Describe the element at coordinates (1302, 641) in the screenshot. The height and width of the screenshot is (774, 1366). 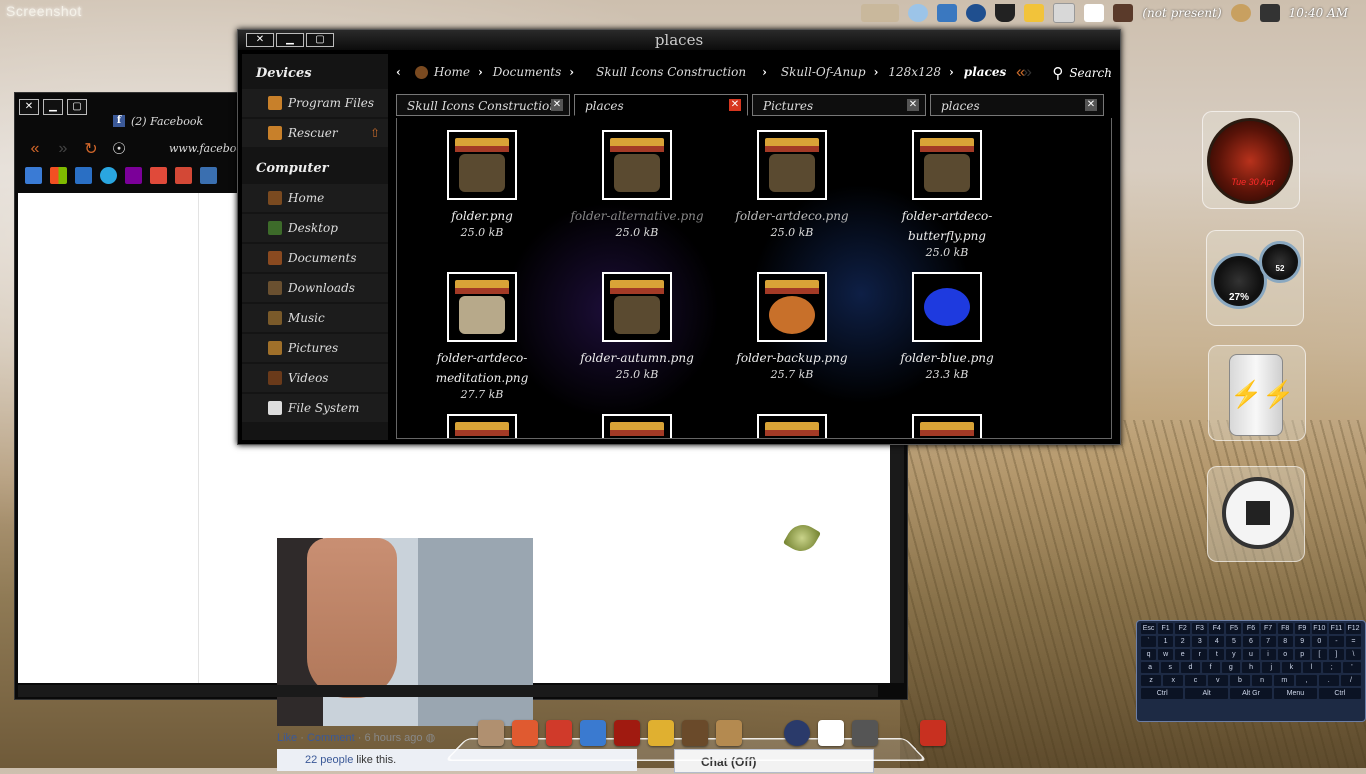
I see `keyboard-key: 9` at that location.